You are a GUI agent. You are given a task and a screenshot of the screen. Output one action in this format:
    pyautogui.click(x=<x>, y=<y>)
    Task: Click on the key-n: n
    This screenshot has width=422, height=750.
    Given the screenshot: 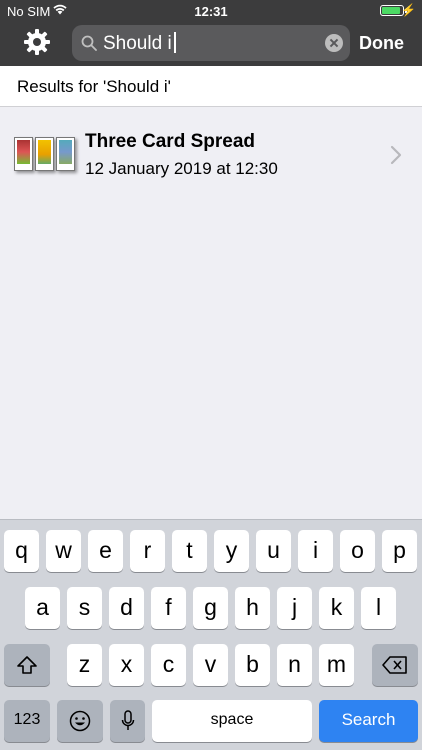 What is the action you would take?
    pyautogui.click(x=294, y=665)
    